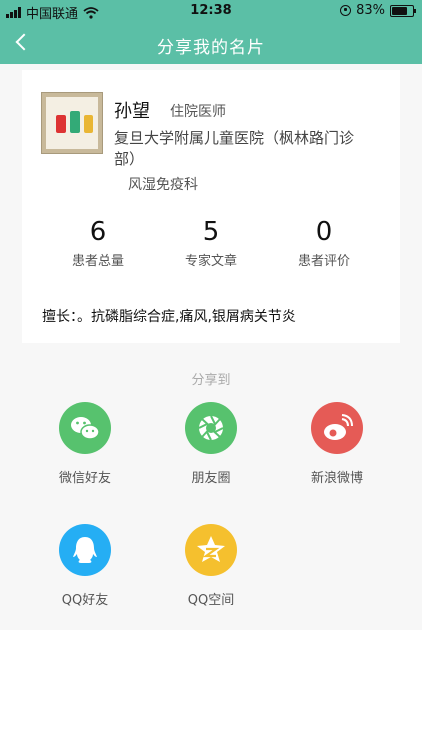 The height and width of the screenshot is (750, 422). Describe the element at coordinates (211, 600) in the screenshot. I see `share-label: QQ空间` at that location.